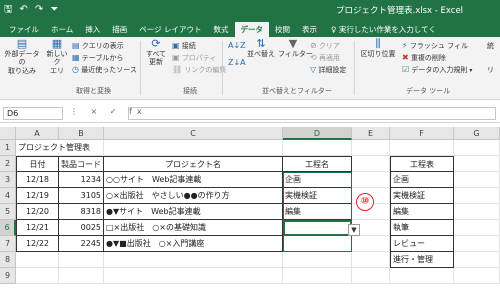 The height and width of the screenshot is (296, 500). I want to click on text-to-columns-button: ⫼ 区切り位置, so click(378, 48).